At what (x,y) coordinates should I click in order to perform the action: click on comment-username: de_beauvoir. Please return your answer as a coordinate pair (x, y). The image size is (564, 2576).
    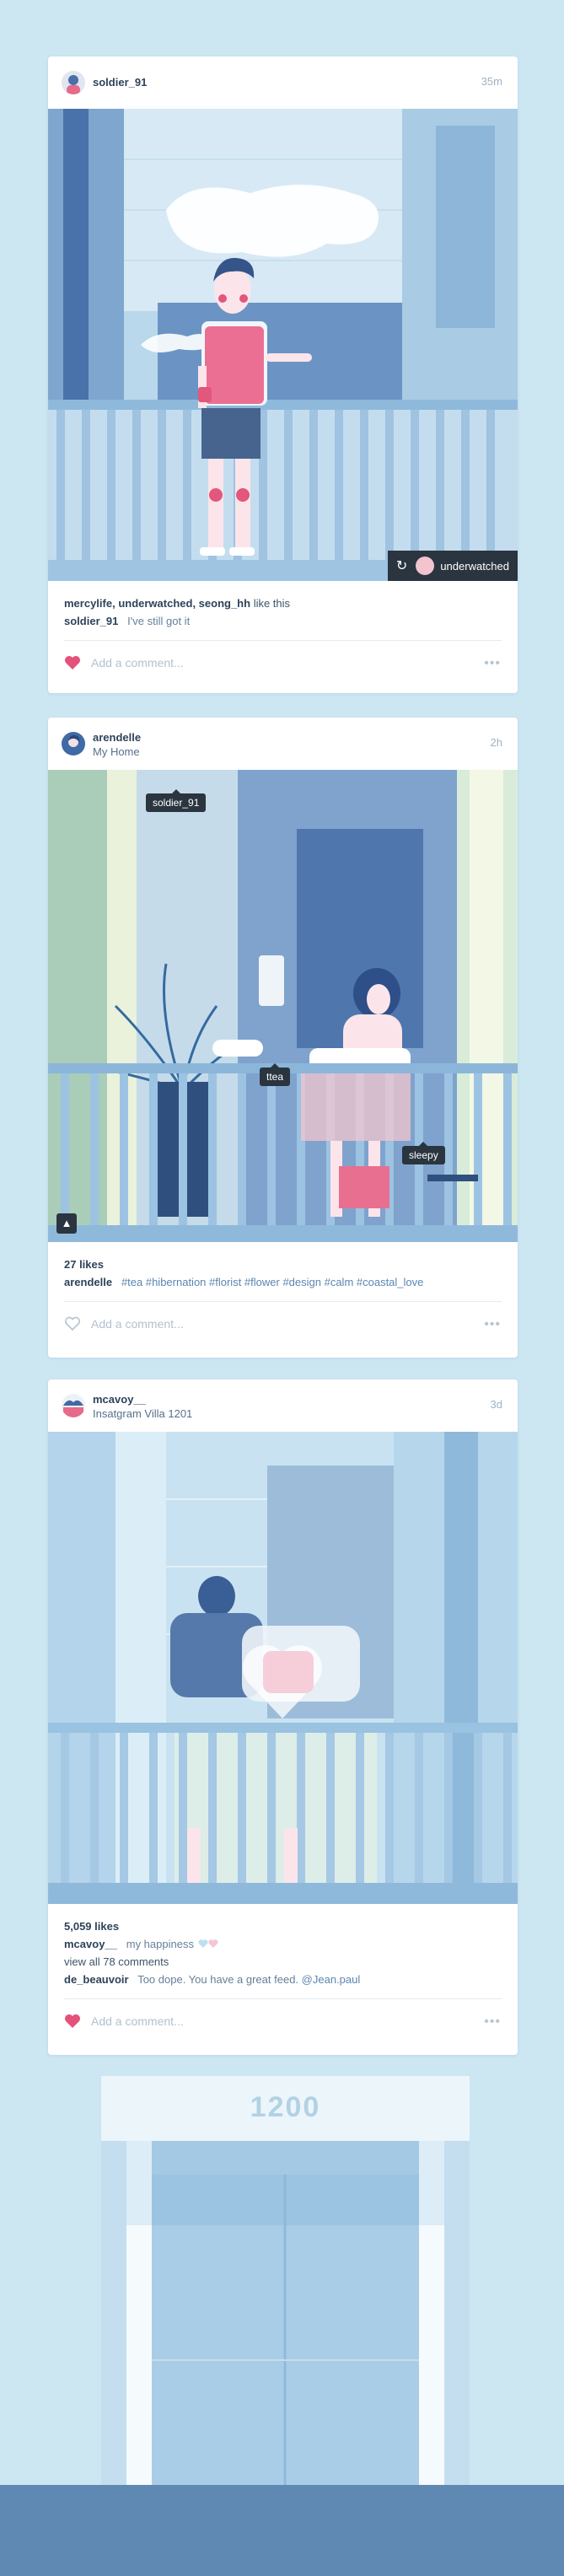
    Looking at the image, I should click on (96, 1979).